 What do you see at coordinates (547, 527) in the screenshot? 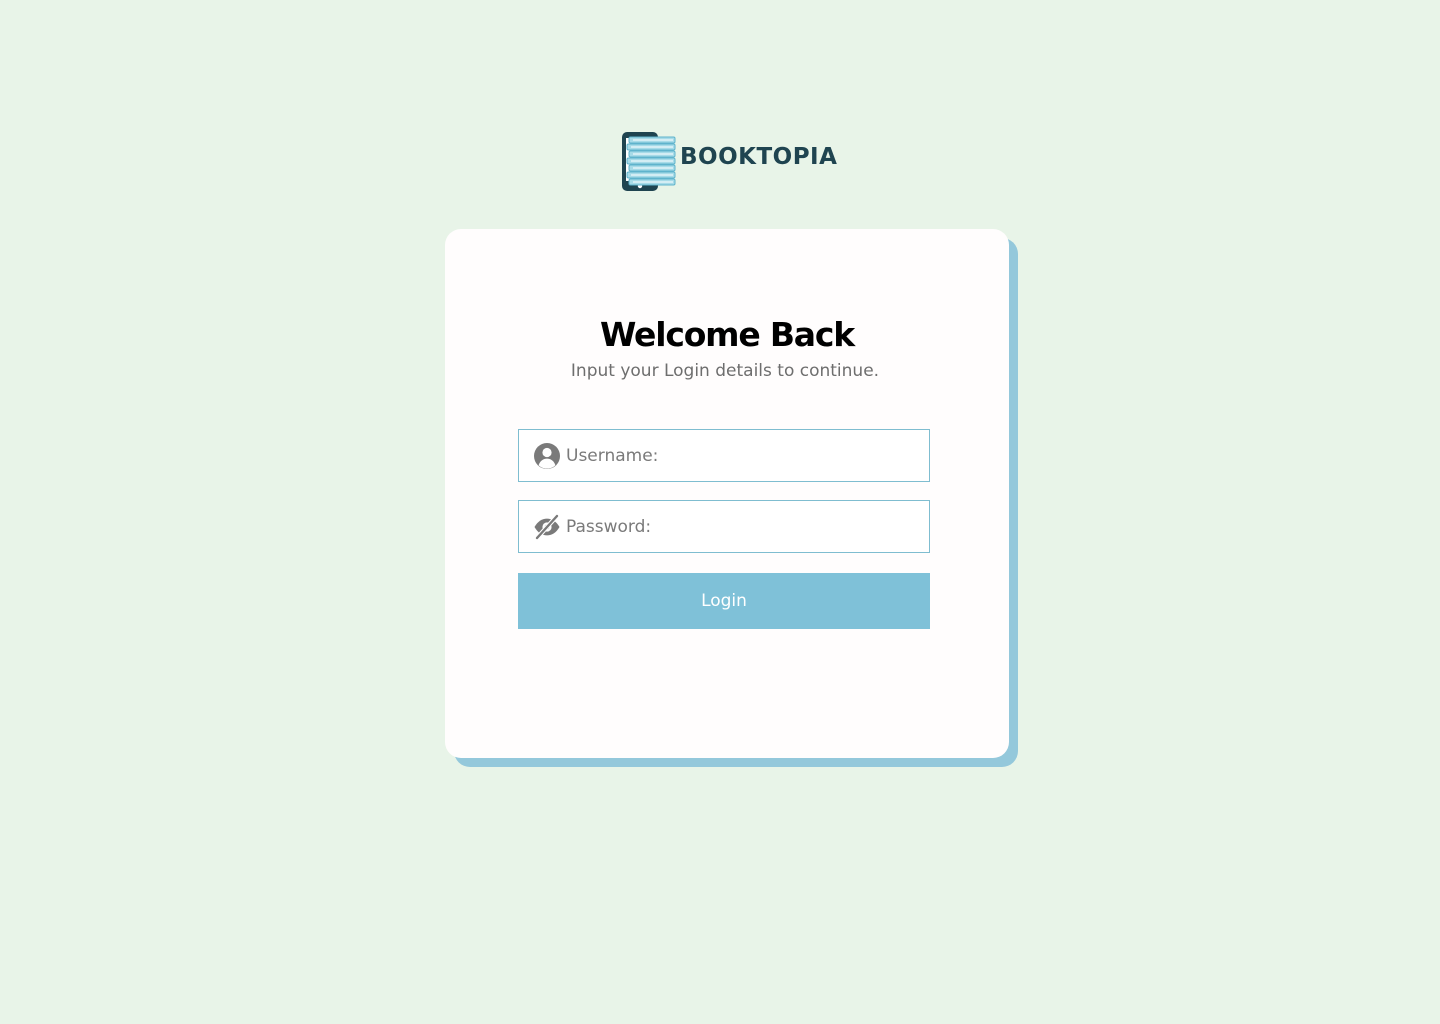
I see `eye-slash-icon` at bounding box center [547, 527].